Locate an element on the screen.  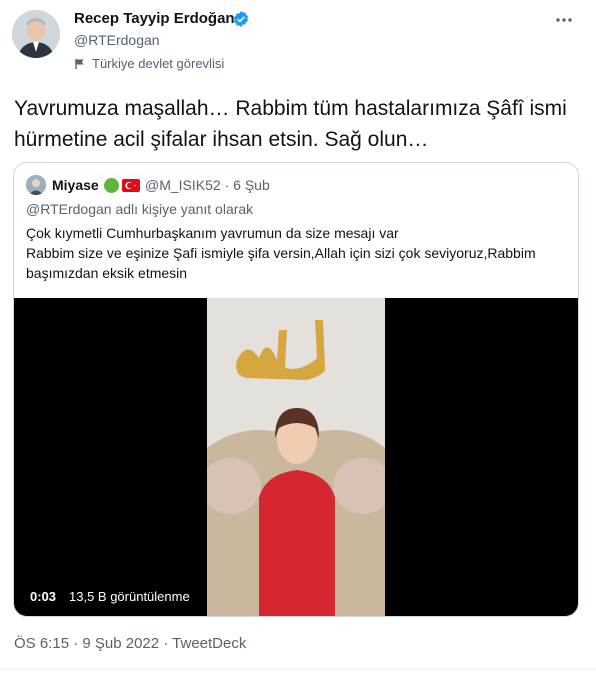
quoted-date: 6 Şub is located at coordinates (251, 185).